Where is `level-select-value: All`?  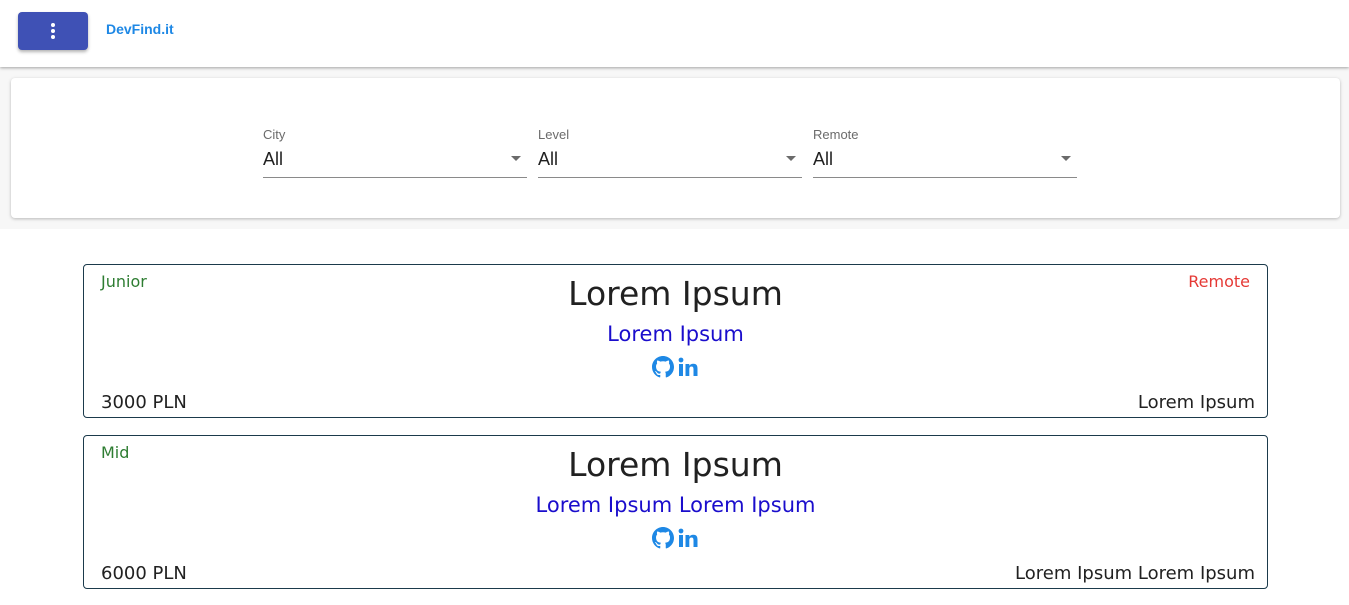 level-select-value: All is located at coordinates (548, 159).